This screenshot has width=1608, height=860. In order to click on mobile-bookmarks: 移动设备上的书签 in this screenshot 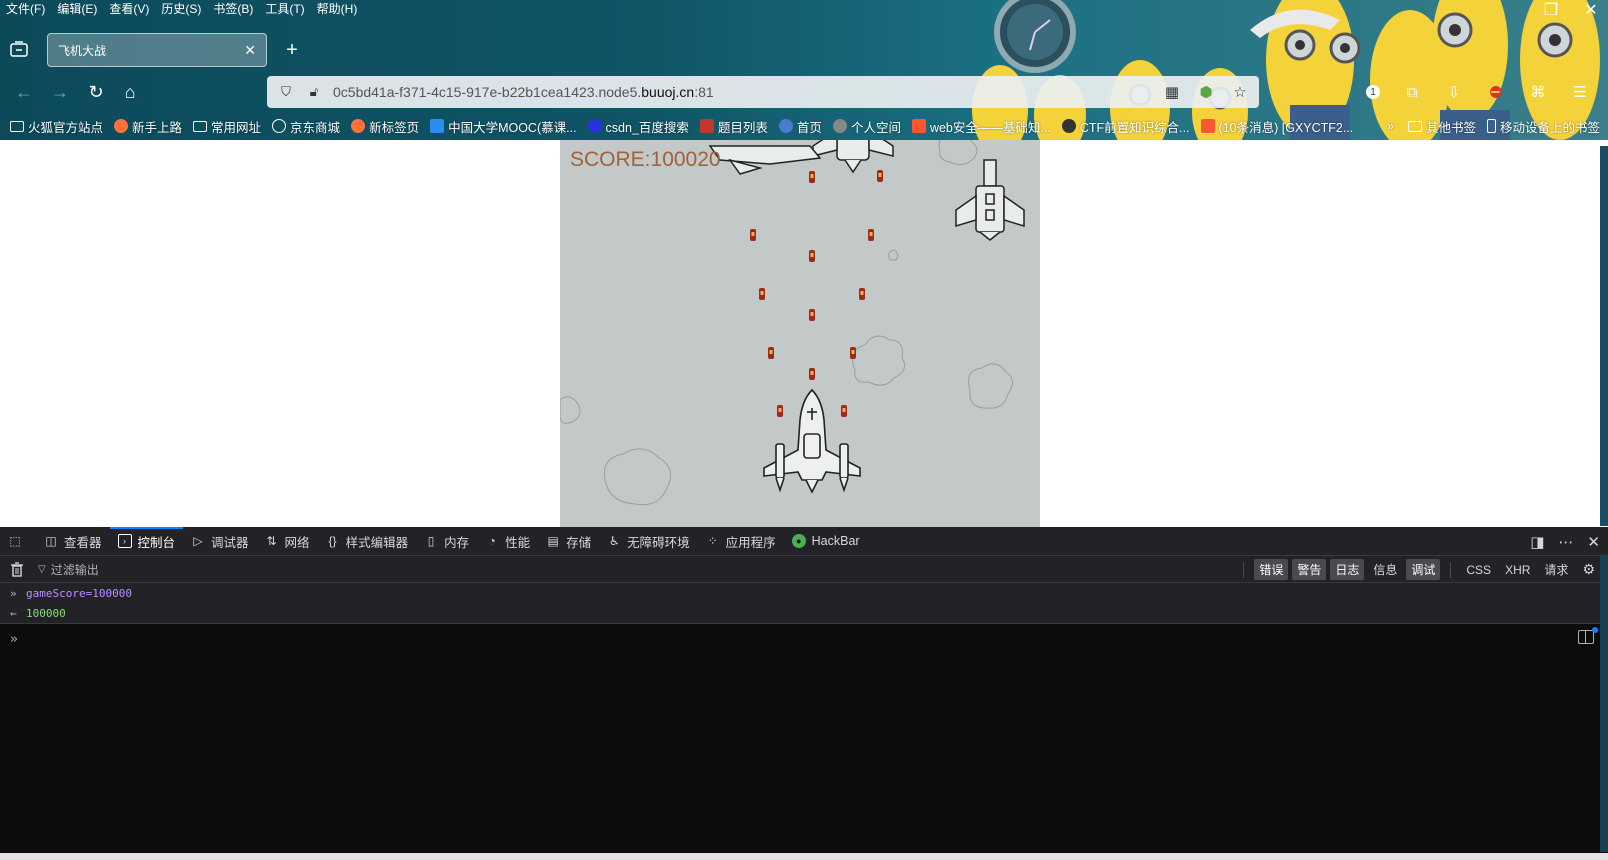, I will do `click(1543, 126)`.